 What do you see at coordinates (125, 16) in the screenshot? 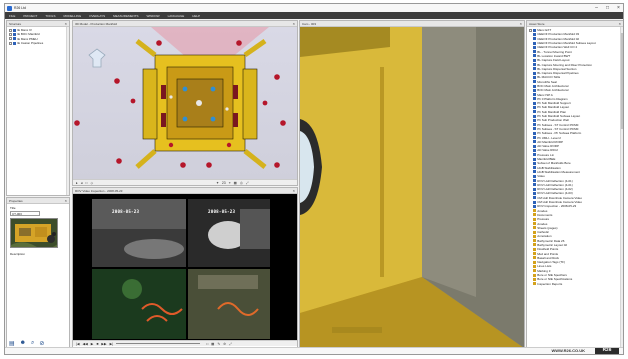
I see `menu-measurements: MEASUREMENTS` at bounding box center [125, 16].